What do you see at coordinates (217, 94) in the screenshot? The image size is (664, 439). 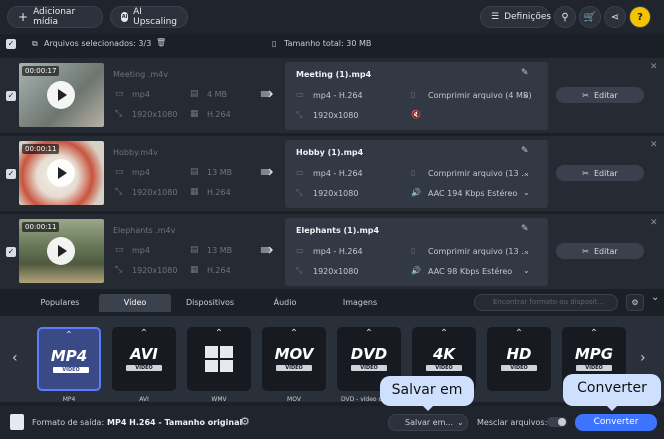 I see `source-size: 4 MB` at bounding box center [217, 94].